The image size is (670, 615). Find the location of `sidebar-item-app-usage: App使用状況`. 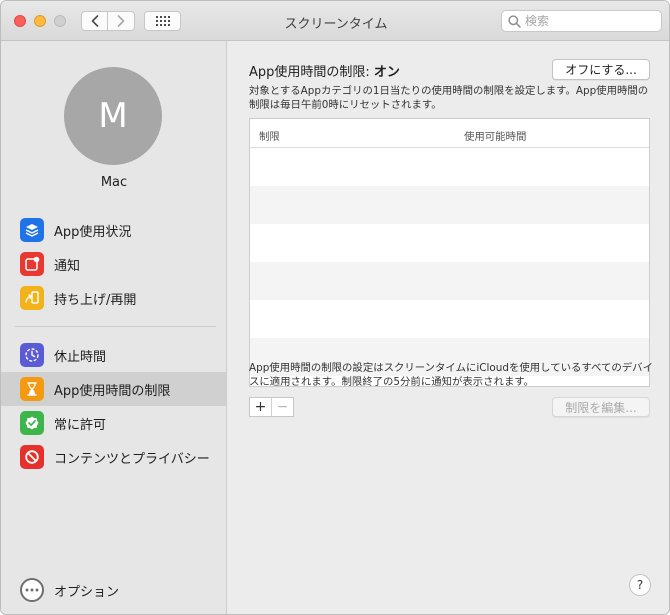

sidebar-item-app-usage: App使用状況 is located at coordinates (113, 230).